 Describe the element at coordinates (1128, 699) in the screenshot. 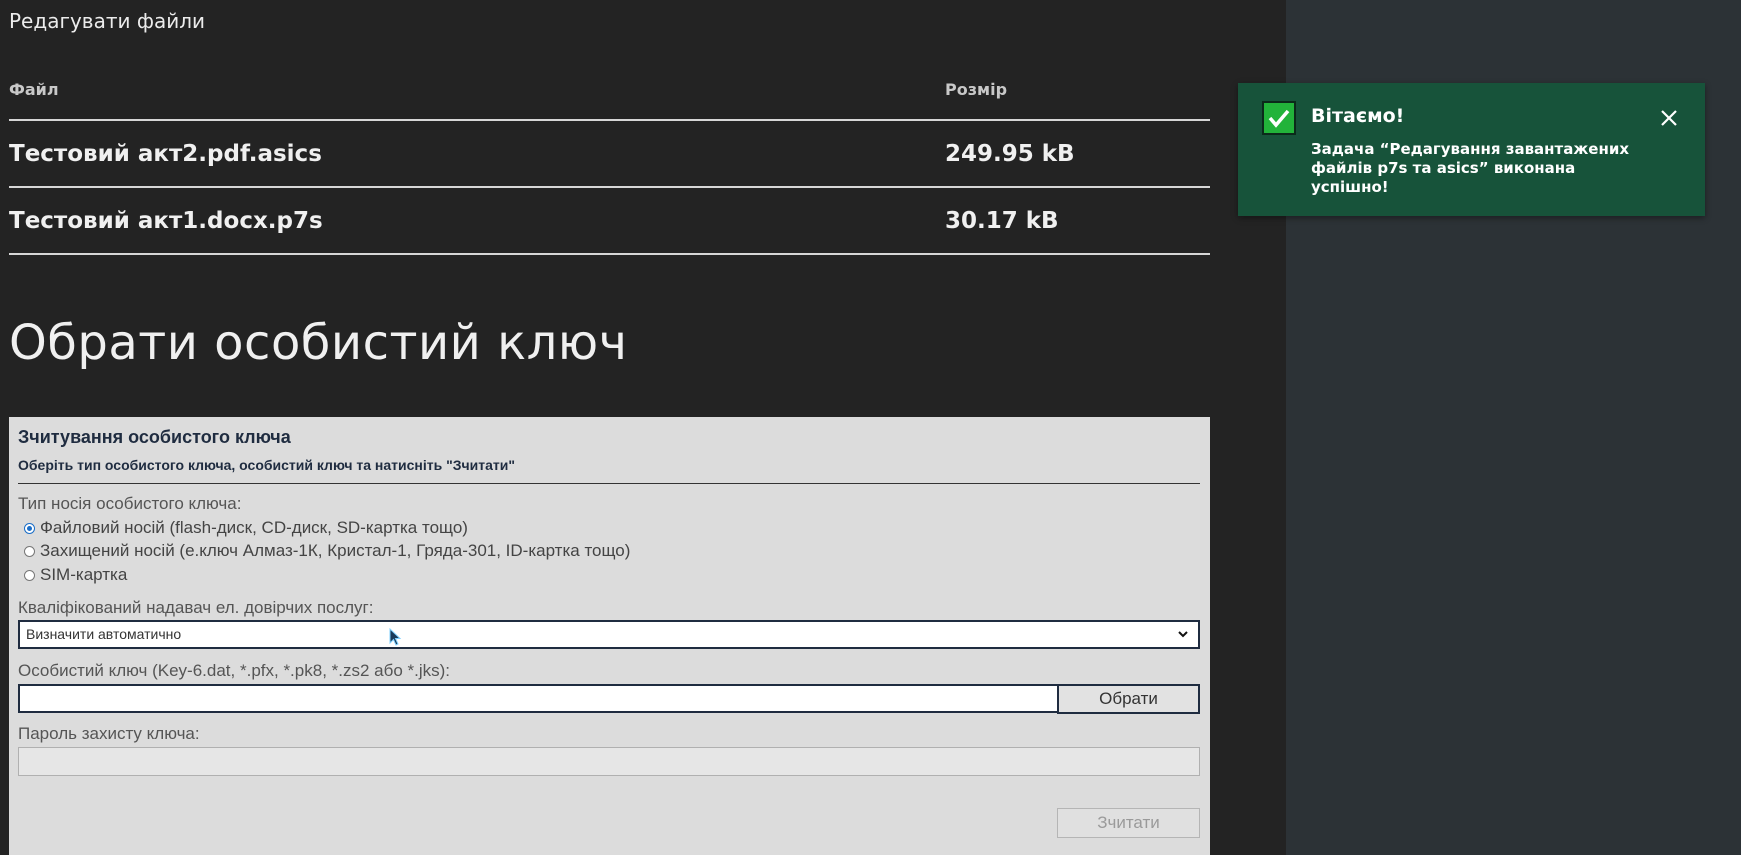

I see `choose-button: Обрати` at that location.